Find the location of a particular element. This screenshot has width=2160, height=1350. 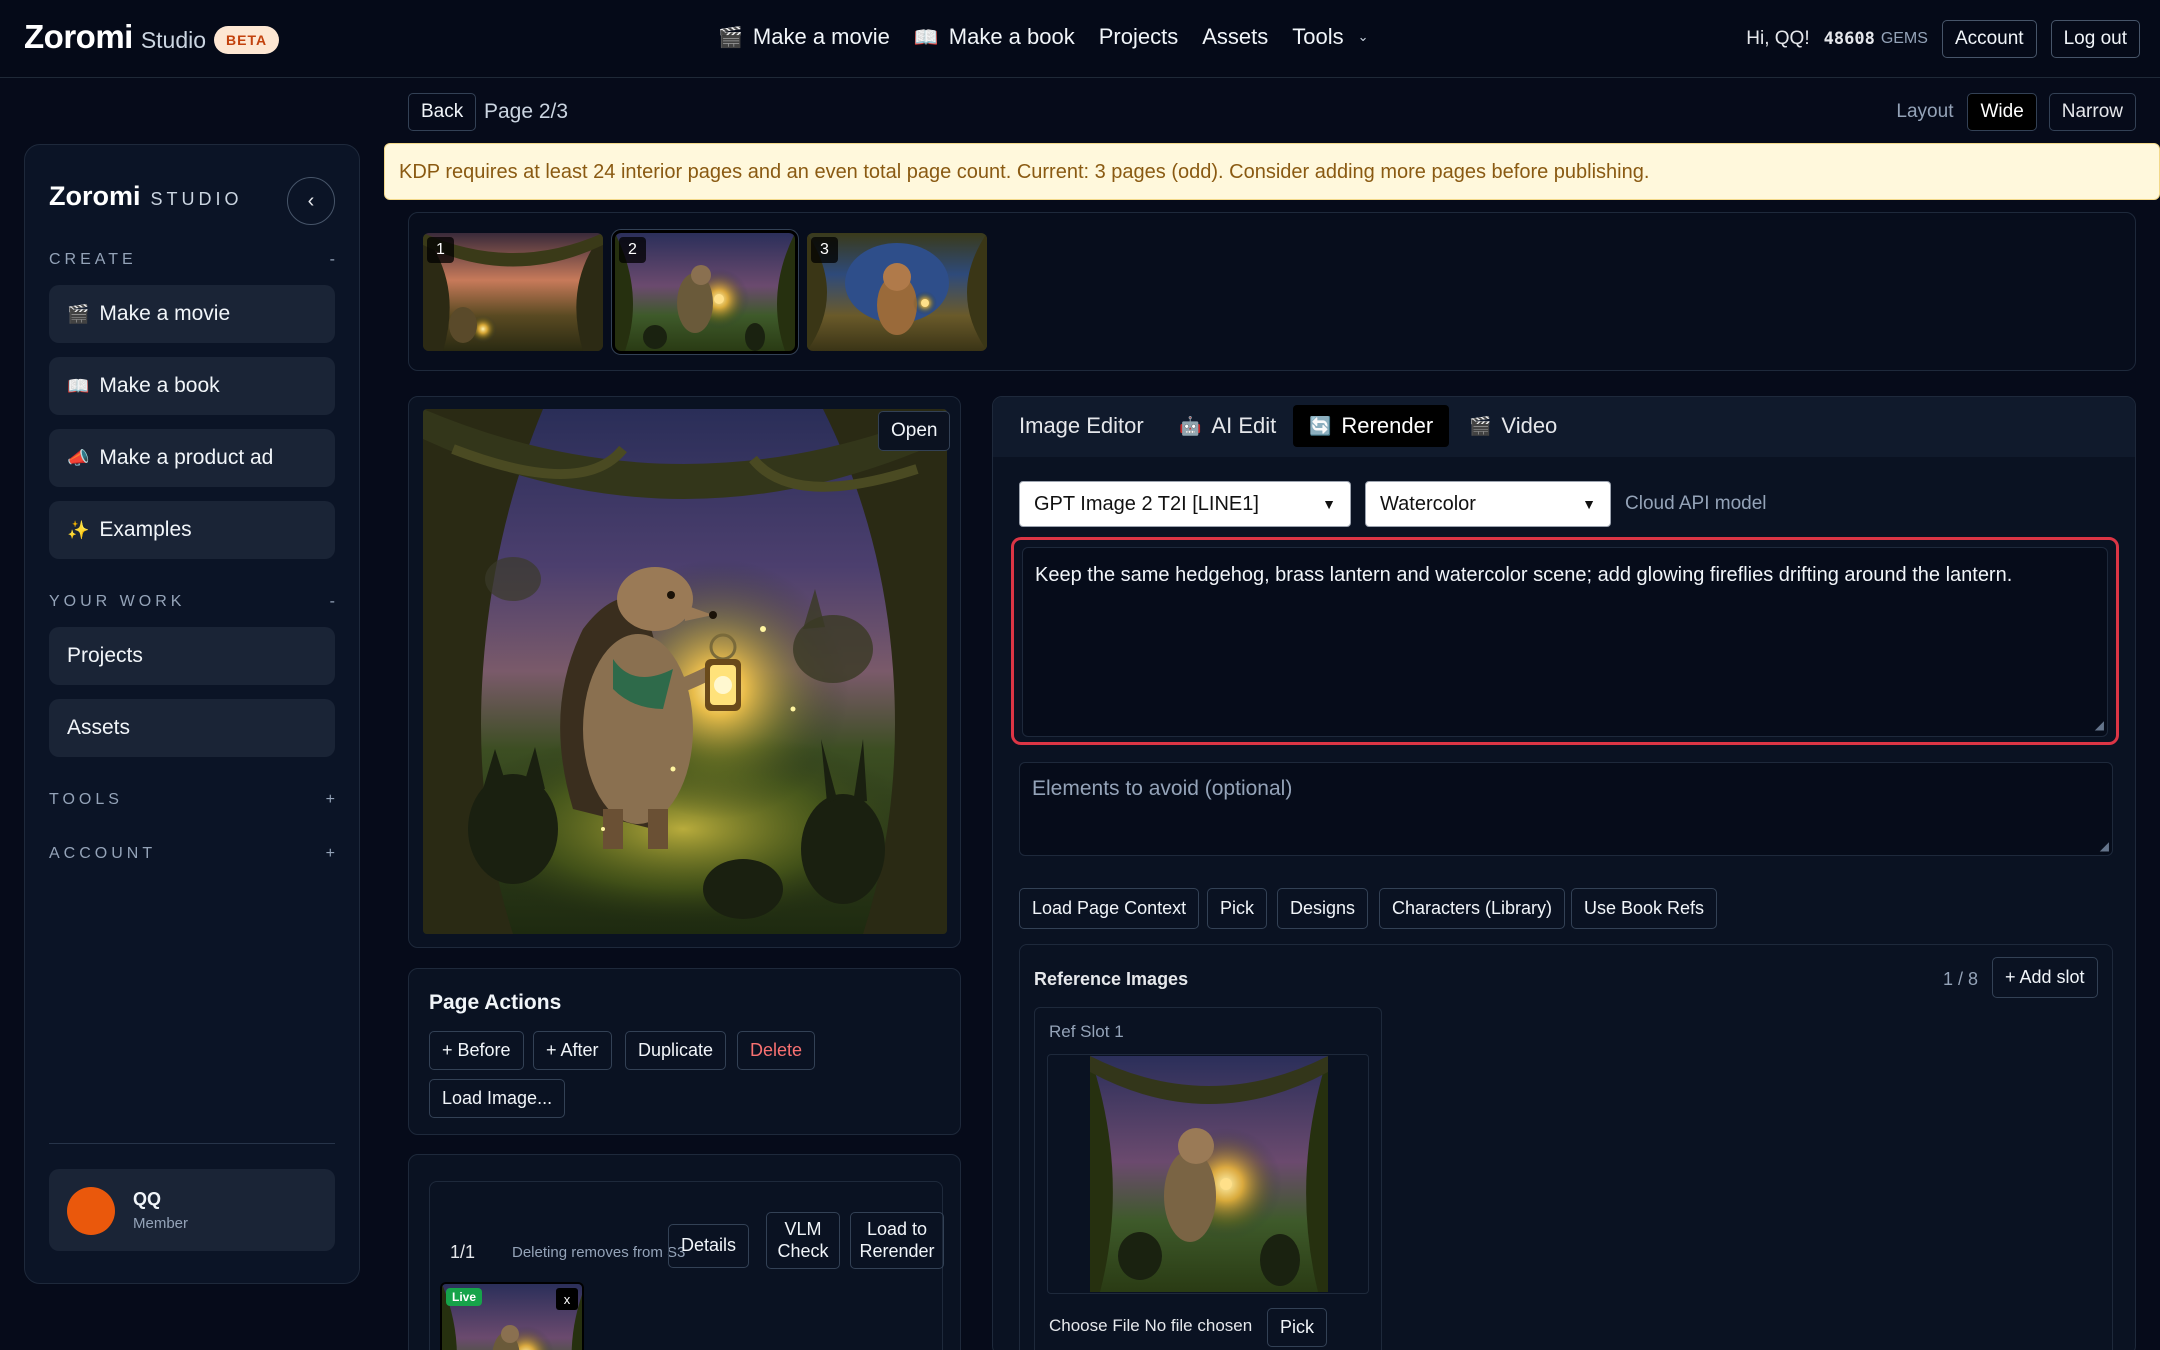

greeting: Hi, QQ! is located at coordinates (1778, 38).